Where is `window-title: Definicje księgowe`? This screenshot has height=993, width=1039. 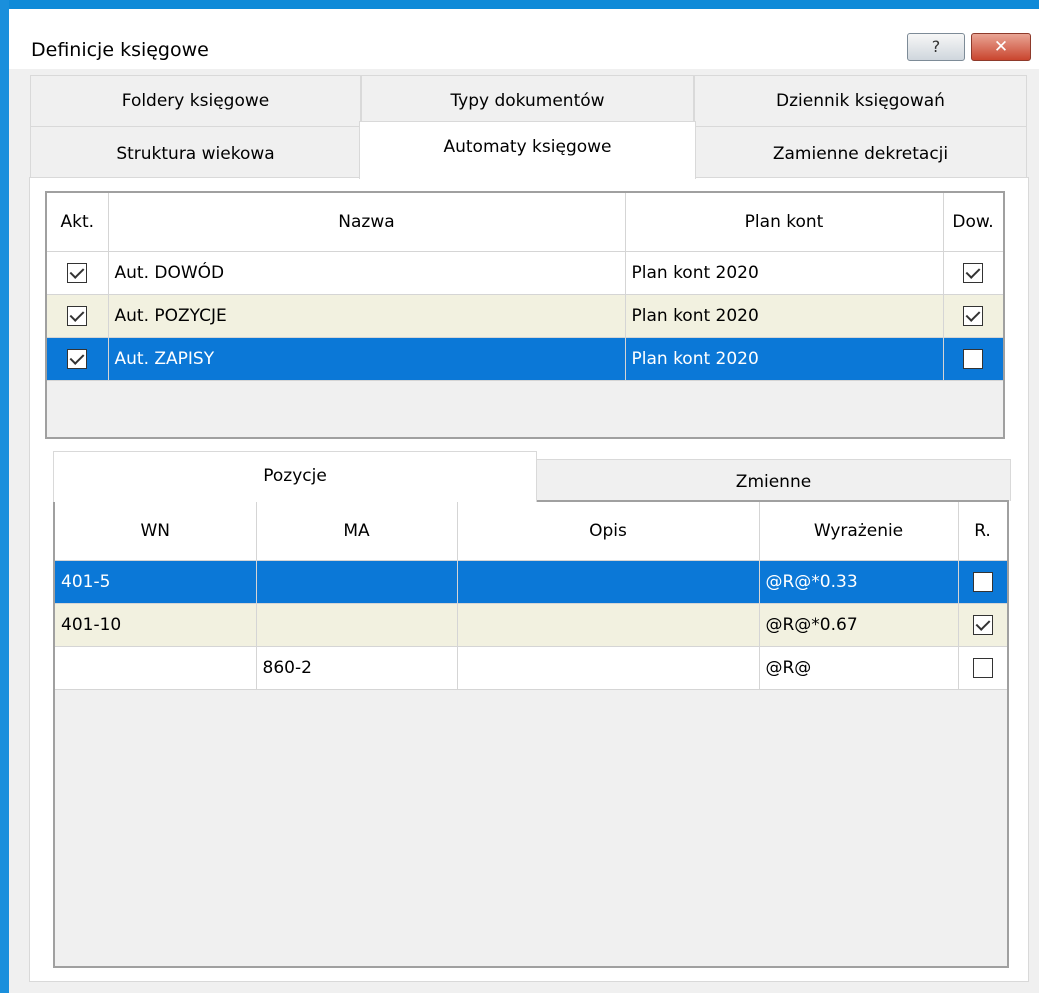
window-title: Definicje księgowe is located at coordinates (120, 50).